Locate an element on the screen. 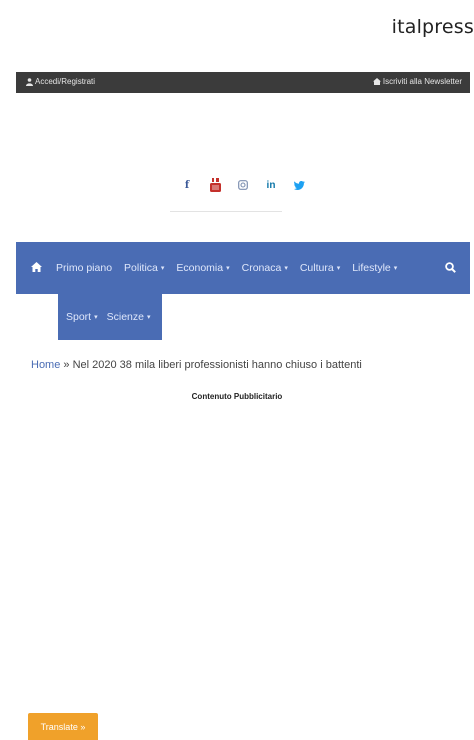 The height and width of the screenshot is (740, 474). newsletter-link: Iscriviti alla Newsletter is located at coordinates (417, 81).